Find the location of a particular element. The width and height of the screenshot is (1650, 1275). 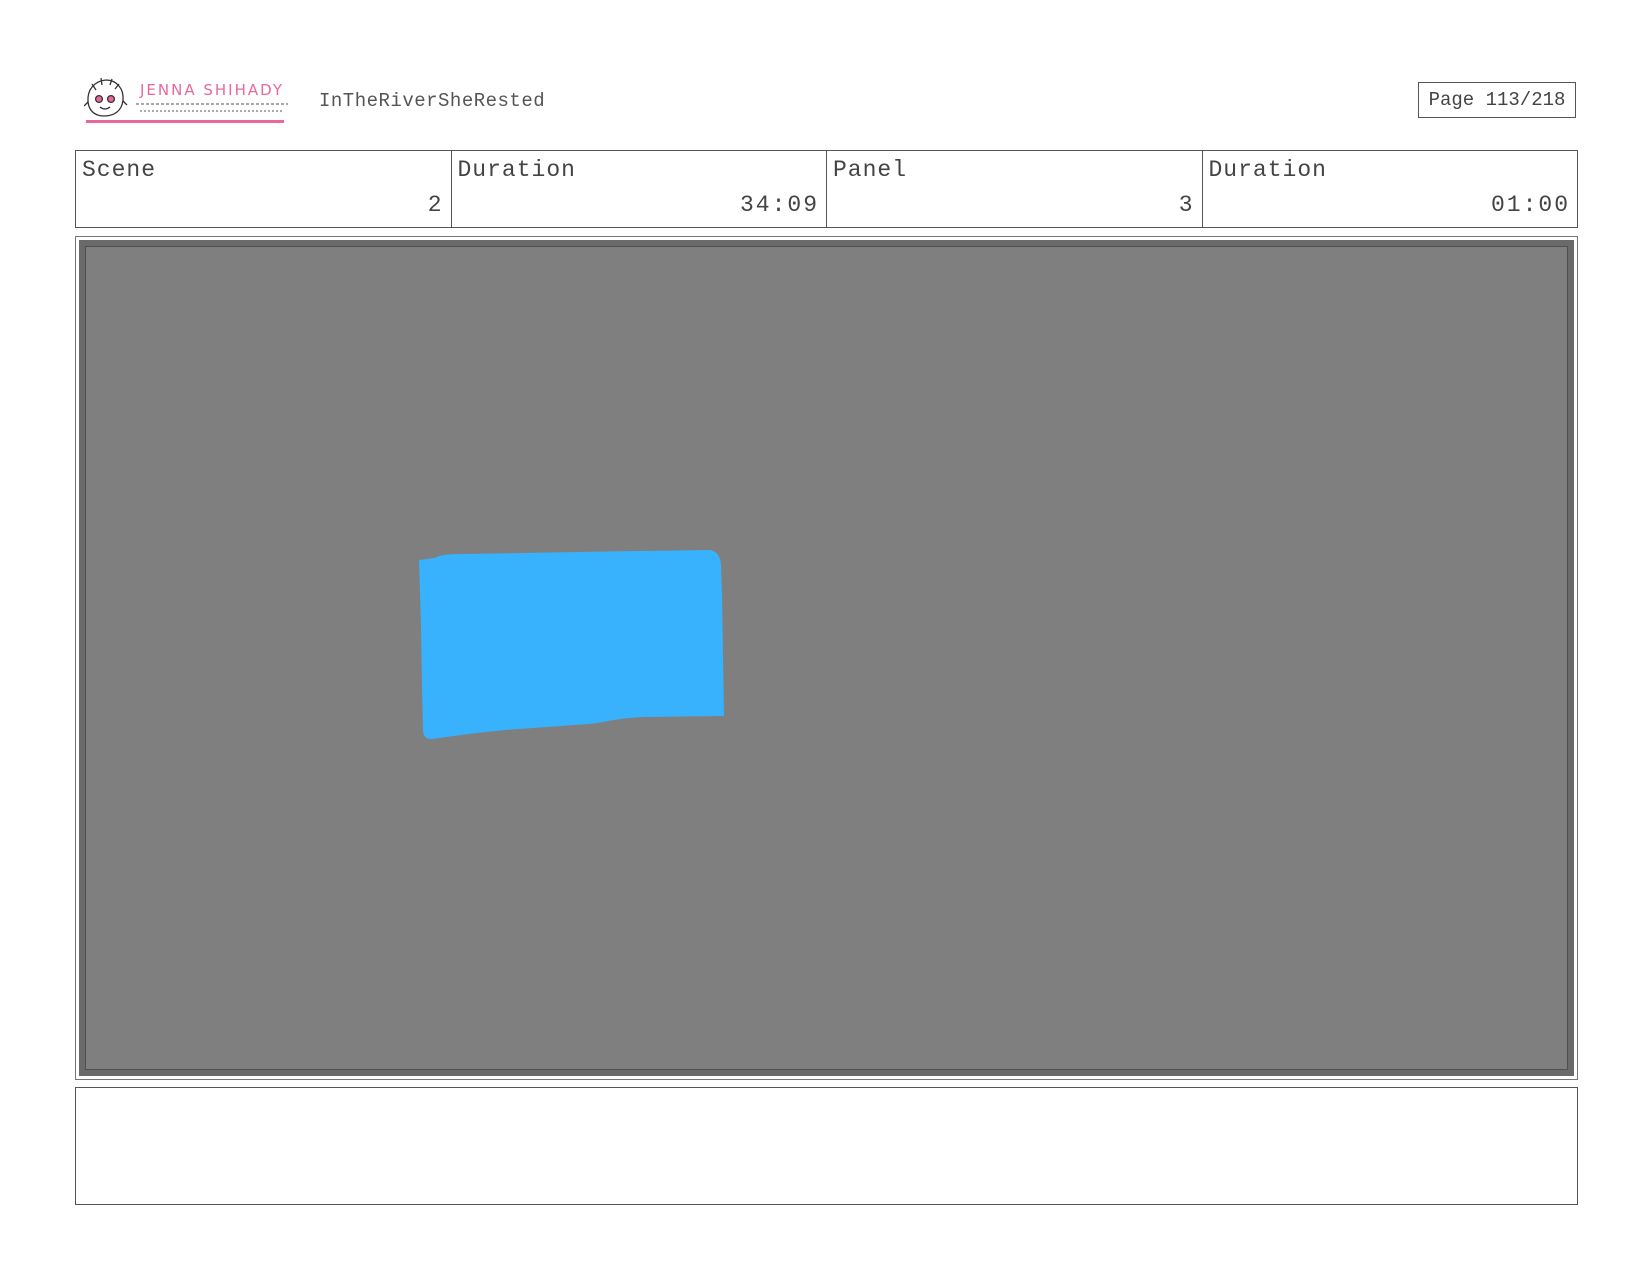

panel-duration-cell: Duration 01:00 is located at coordinates (1390, 189).